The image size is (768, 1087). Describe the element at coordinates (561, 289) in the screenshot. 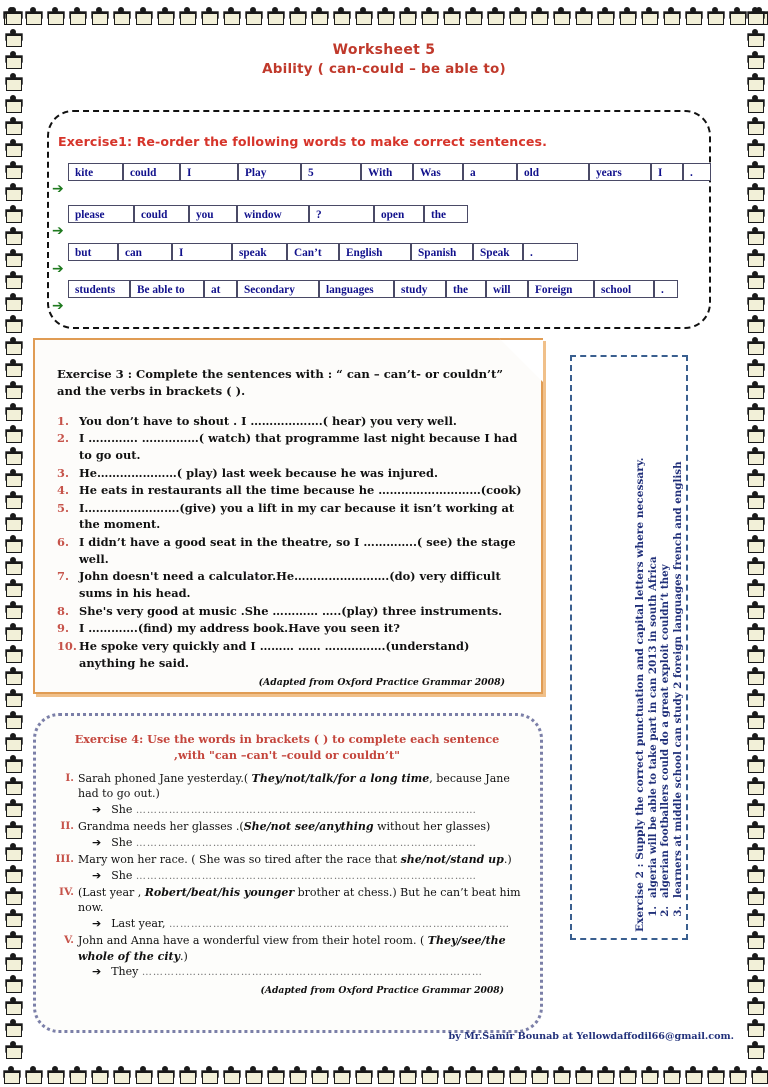

I see `exercise1-word-cell: Foreign` at that location.